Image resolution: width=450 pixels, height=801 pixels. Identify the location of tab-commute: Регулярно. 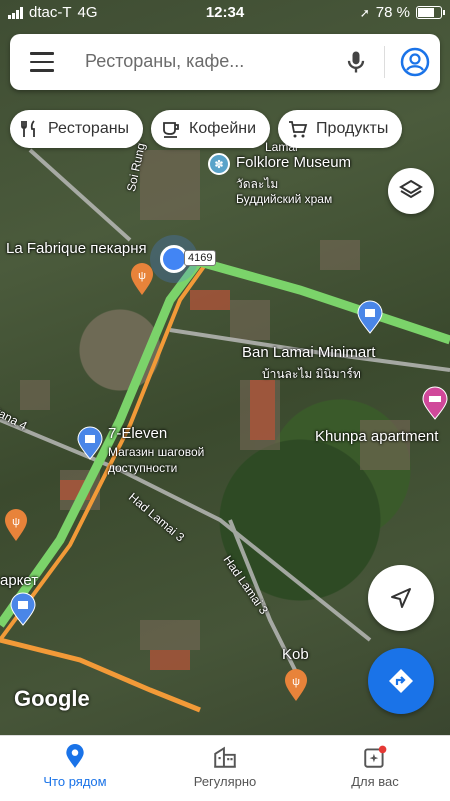
(225, 768).